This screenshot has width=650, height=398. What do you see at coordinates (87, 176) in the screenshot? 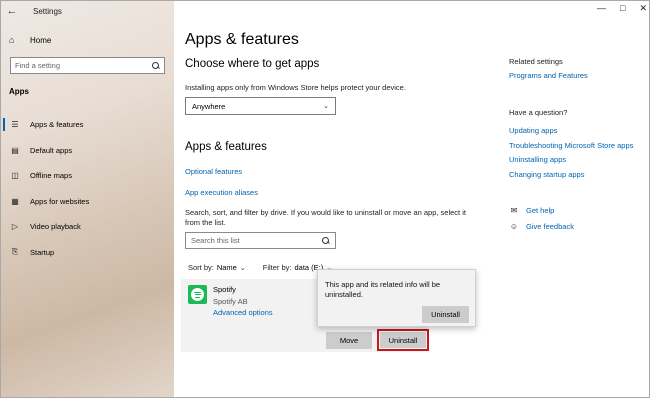
I see `sidebar-item-offline-maps: ◫ Offline maps` at bounding box center [87, 176].